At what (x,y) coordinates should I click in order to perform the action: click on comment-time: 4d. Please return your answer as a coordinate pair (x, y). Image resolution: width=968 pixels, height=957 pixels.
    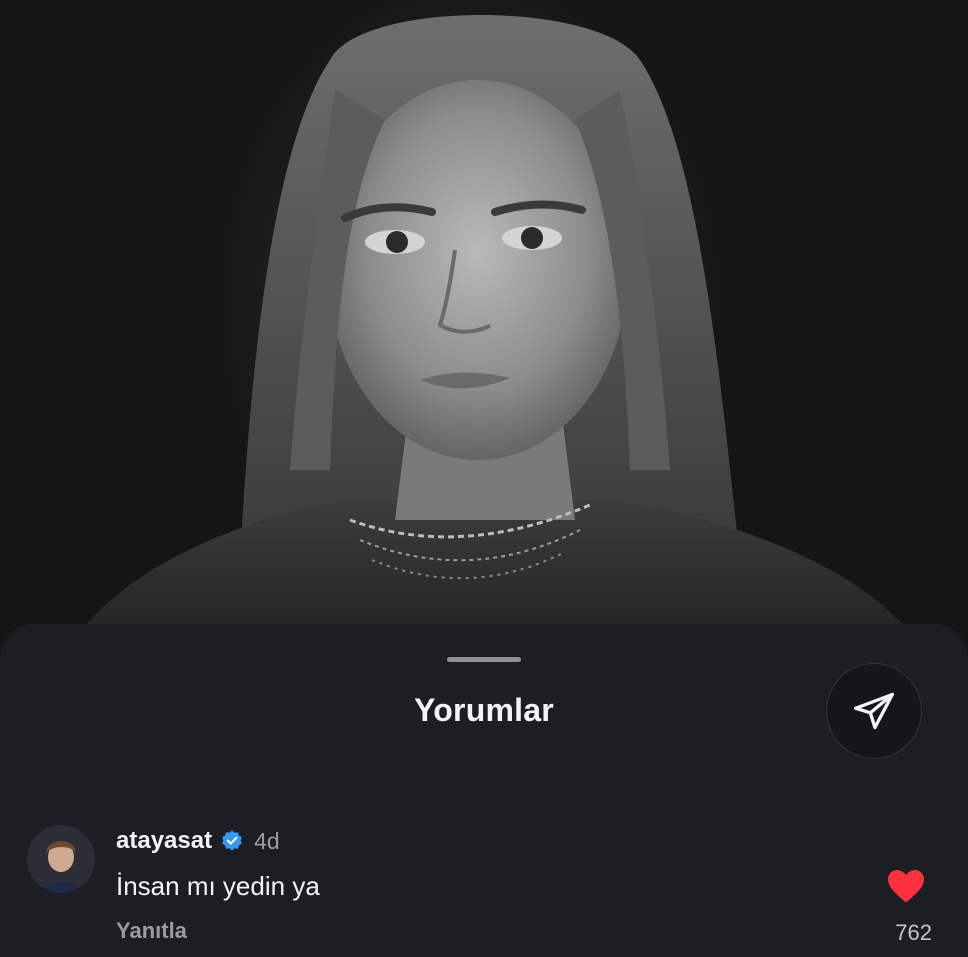
    Looking at the image, I should click on (267, 840).